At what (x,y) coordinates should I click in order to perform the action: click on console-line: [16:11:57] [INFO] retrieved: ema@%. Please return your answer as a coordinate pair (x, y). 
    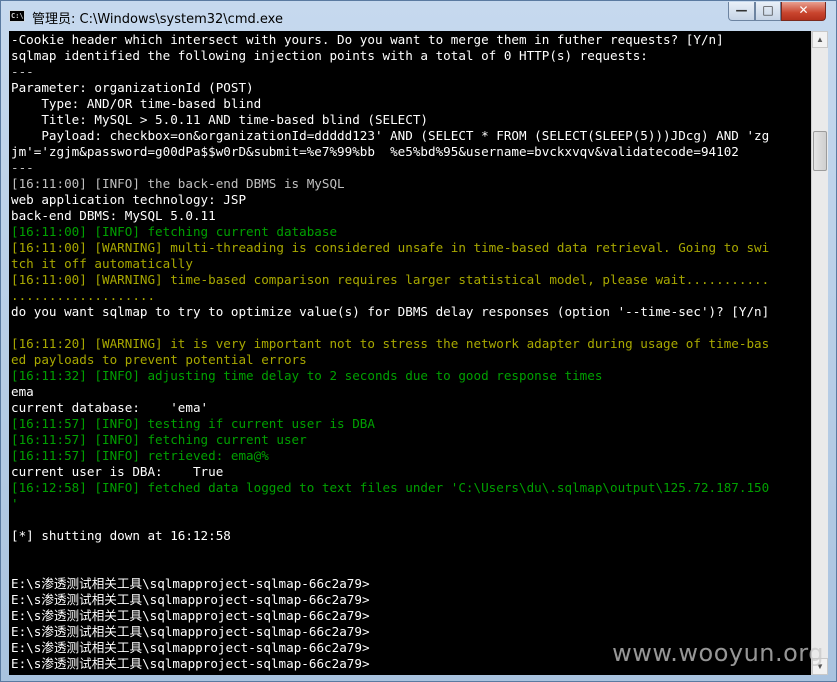
    Looking at the image, I should click on (140, 455).